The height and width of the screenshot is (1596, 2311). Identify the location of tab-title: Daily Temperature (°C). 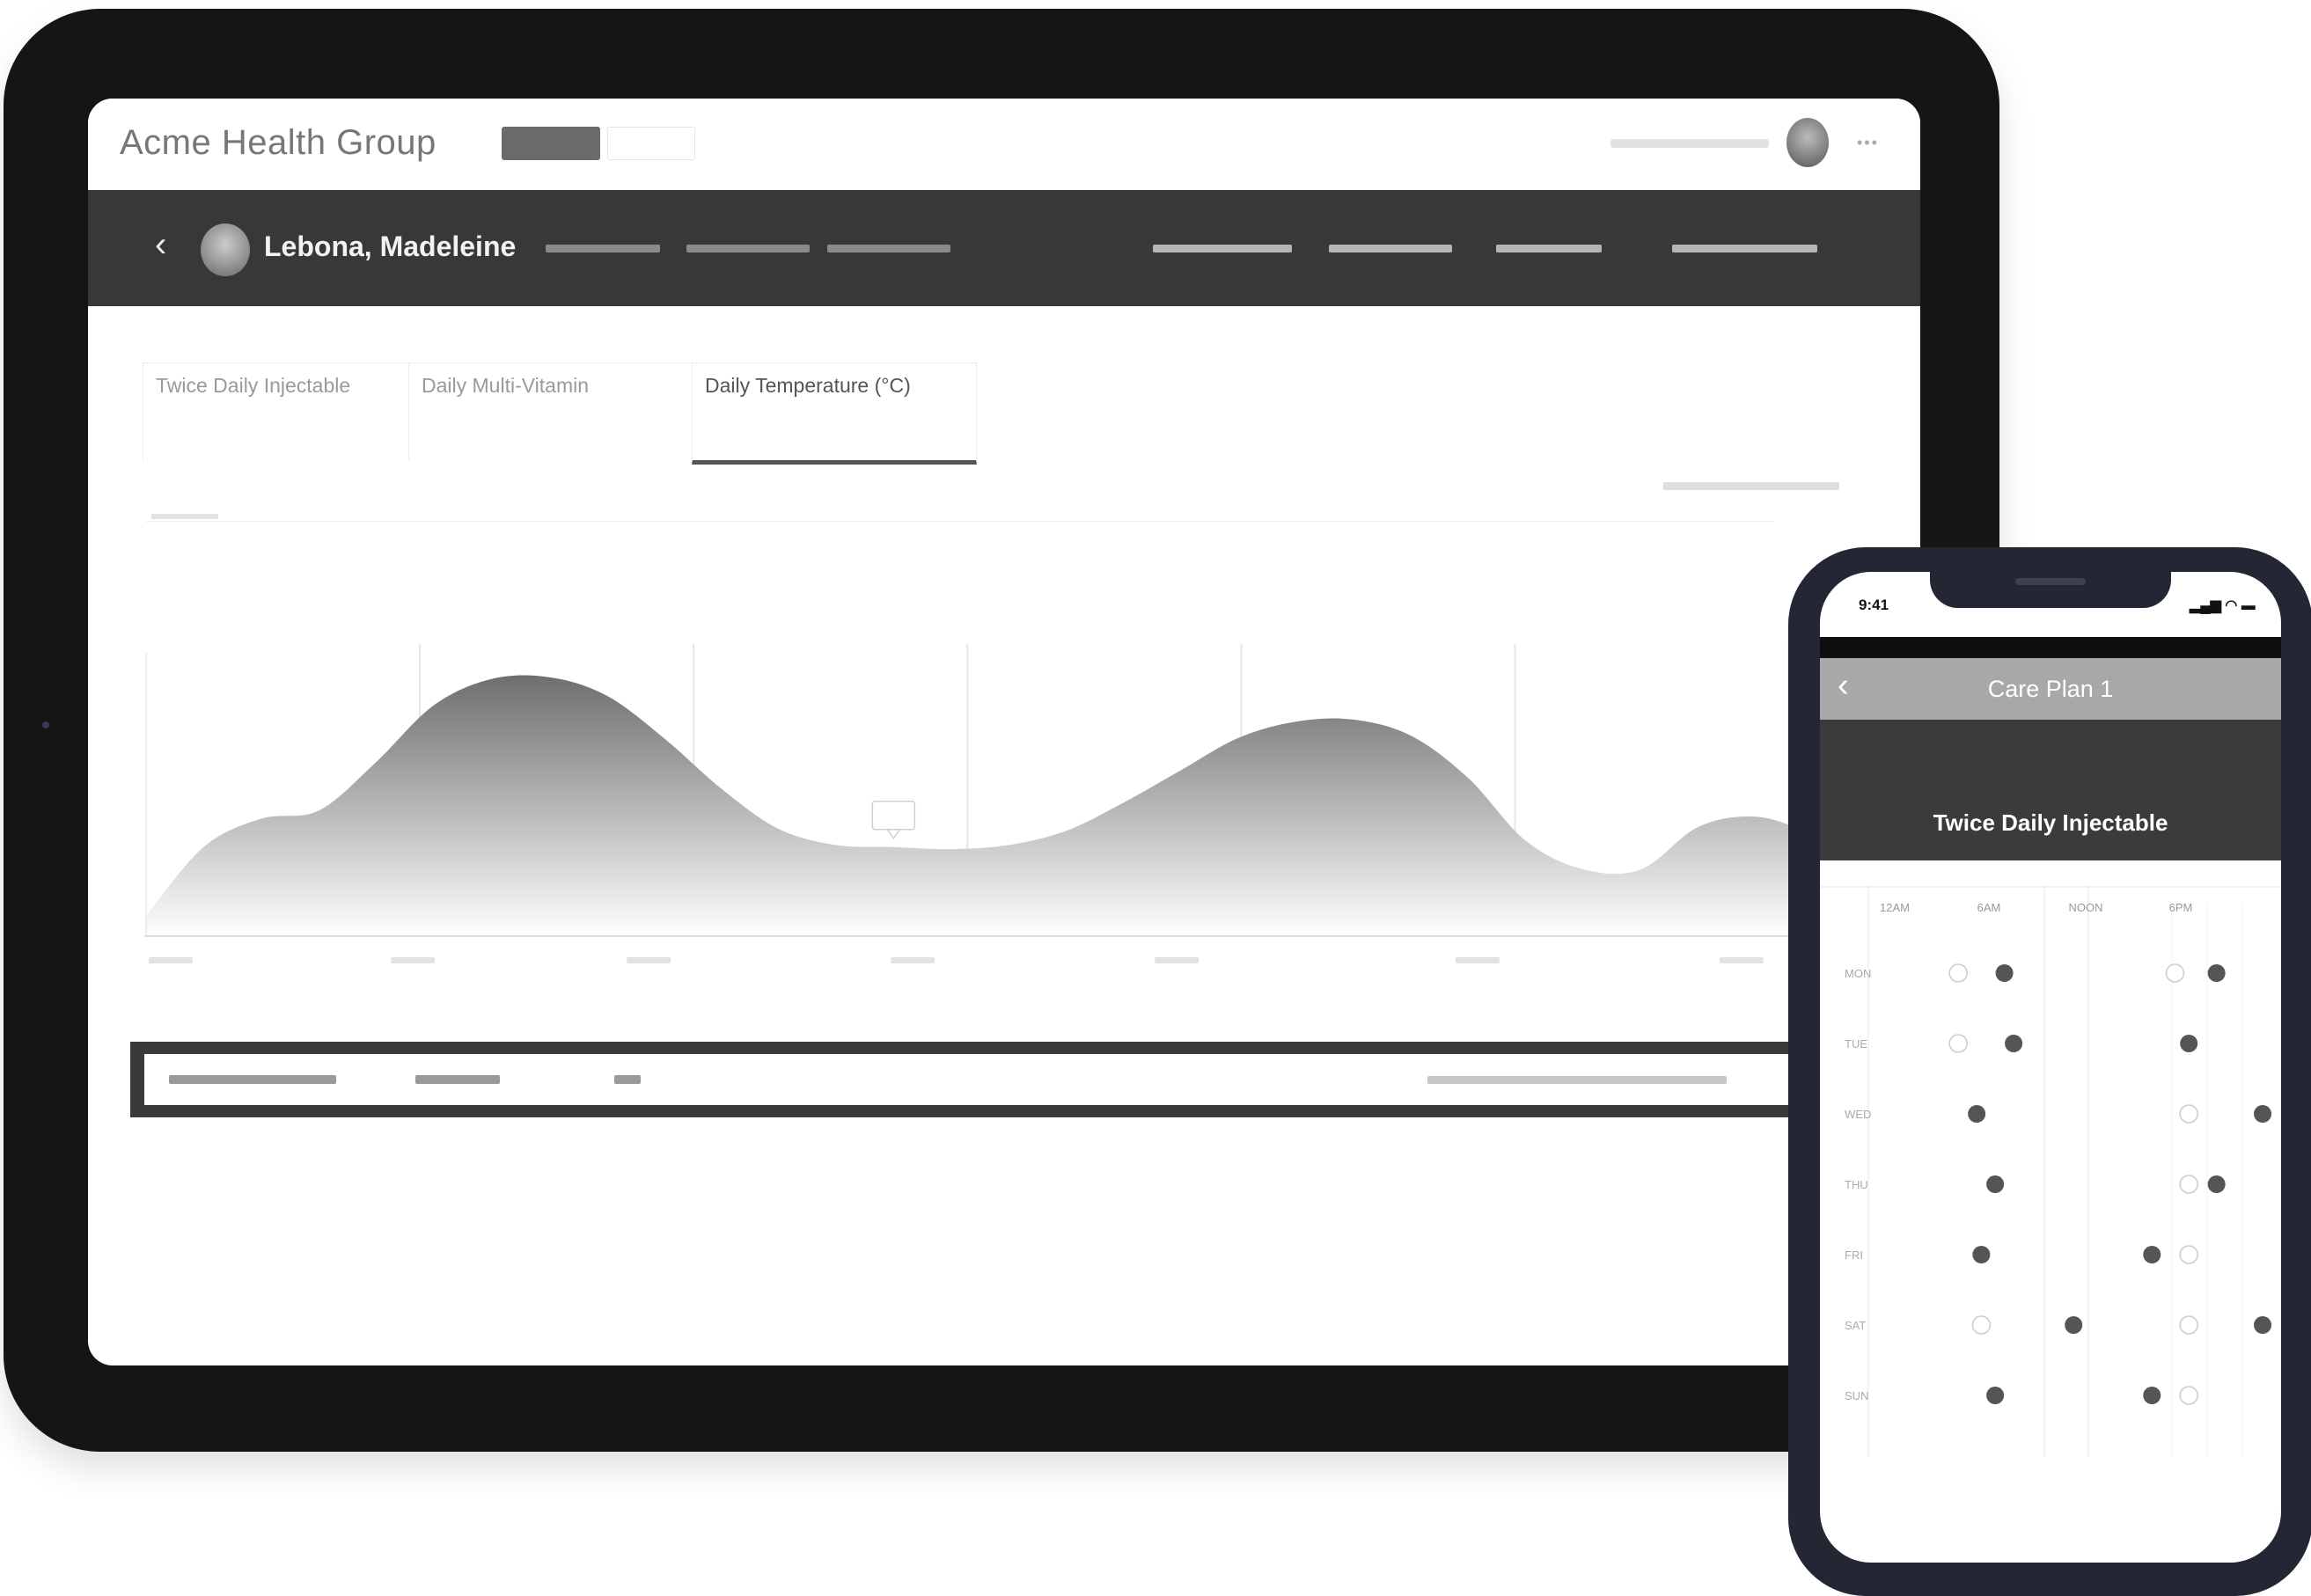
(808, 385).